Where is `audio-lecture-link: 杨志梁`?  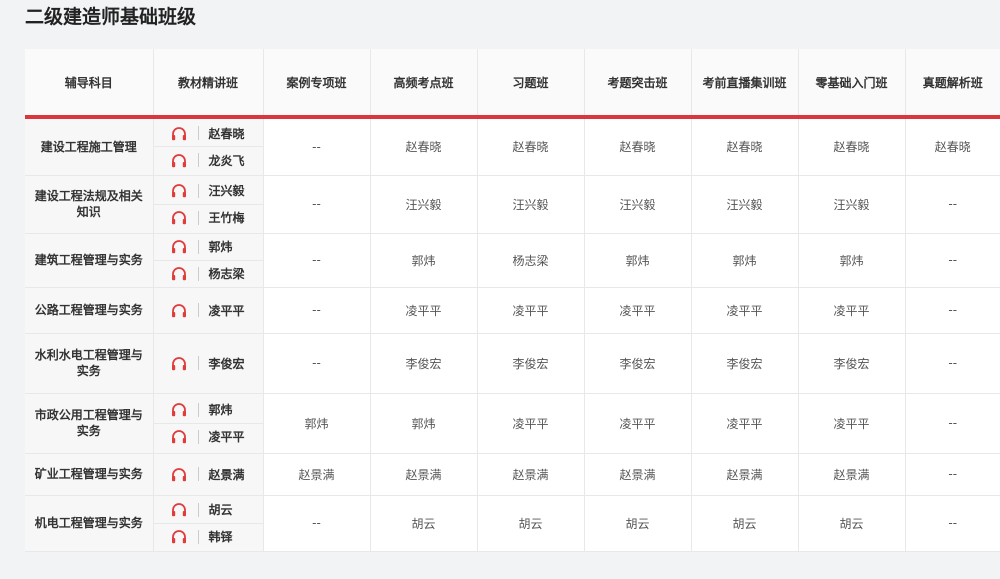 audio-lecture-link: 杨志梁 is located at coordinates (208, 273).